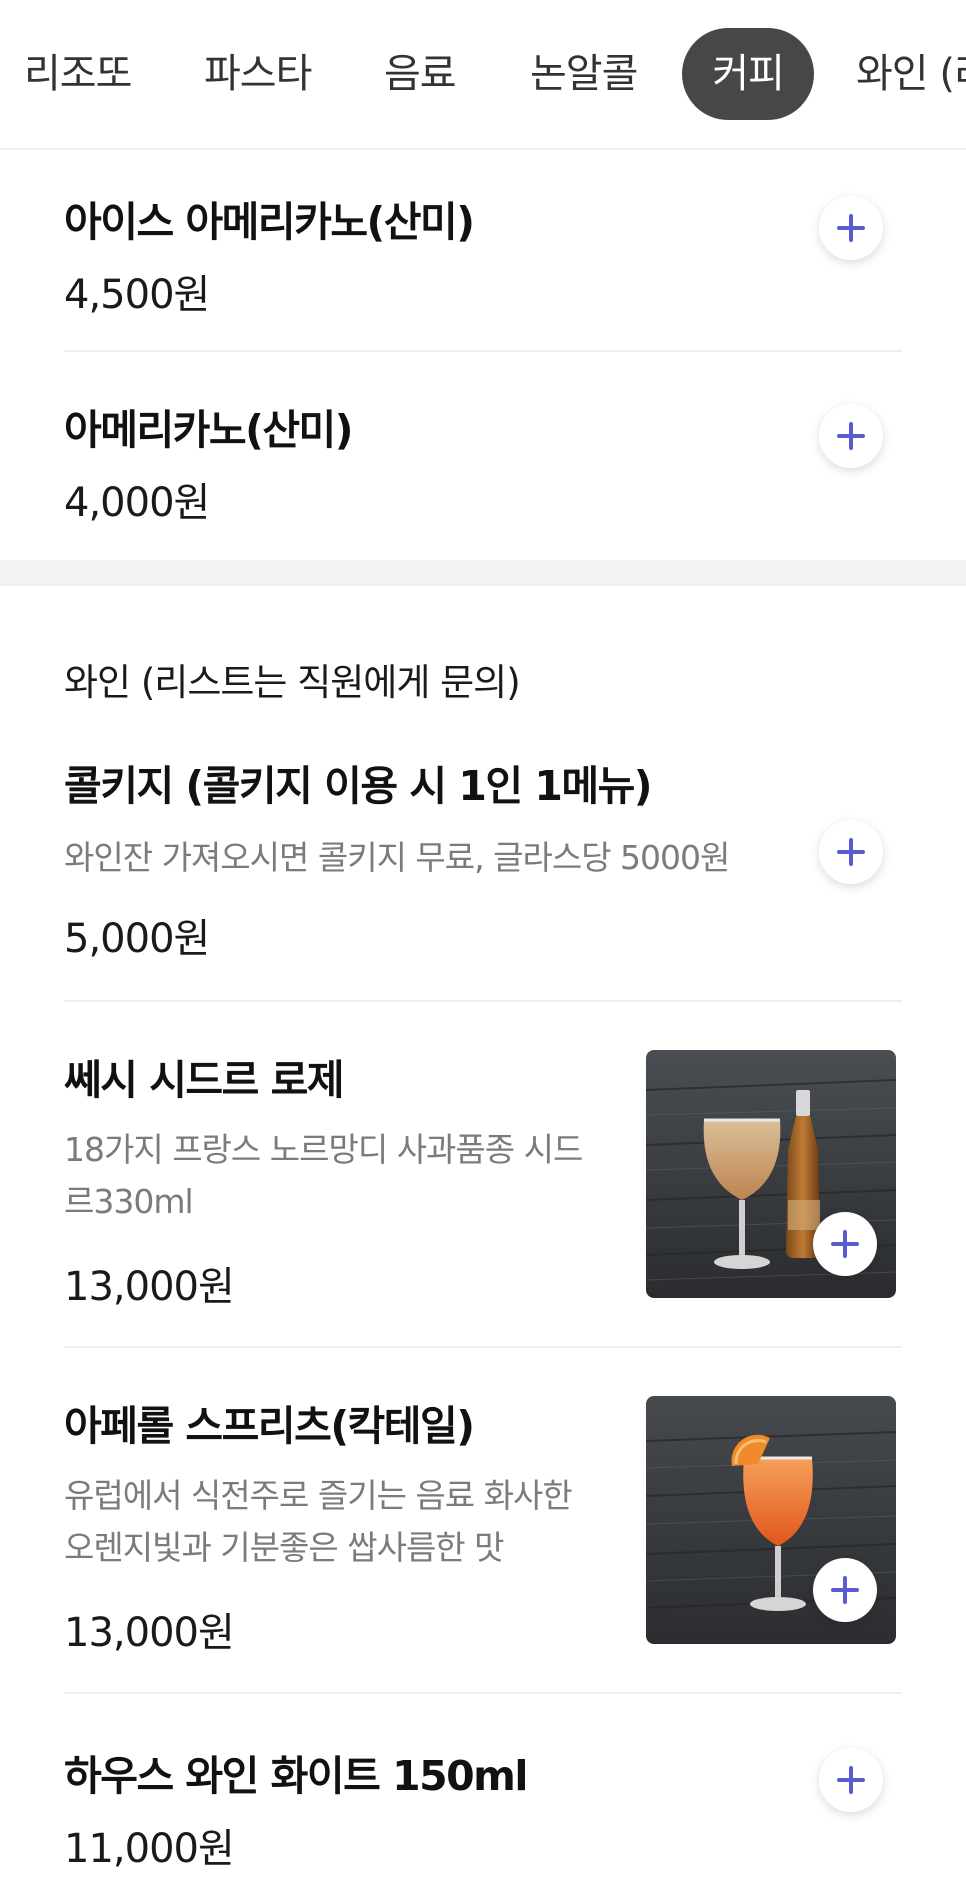 The height and width of the screenshot is (1880, 966). What do you see at coordinates (323, 1149) in the screenshot?
I see `description-line: 18가지 프랑스 노르망디 사과품종 시드` at bounding box center [323, 1149].